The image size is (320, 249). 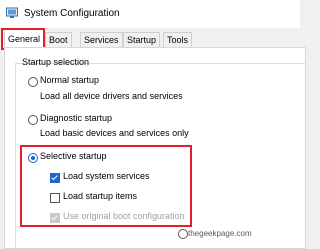 I want to click on watermark-logo-icon, so click(x=183, y=234).